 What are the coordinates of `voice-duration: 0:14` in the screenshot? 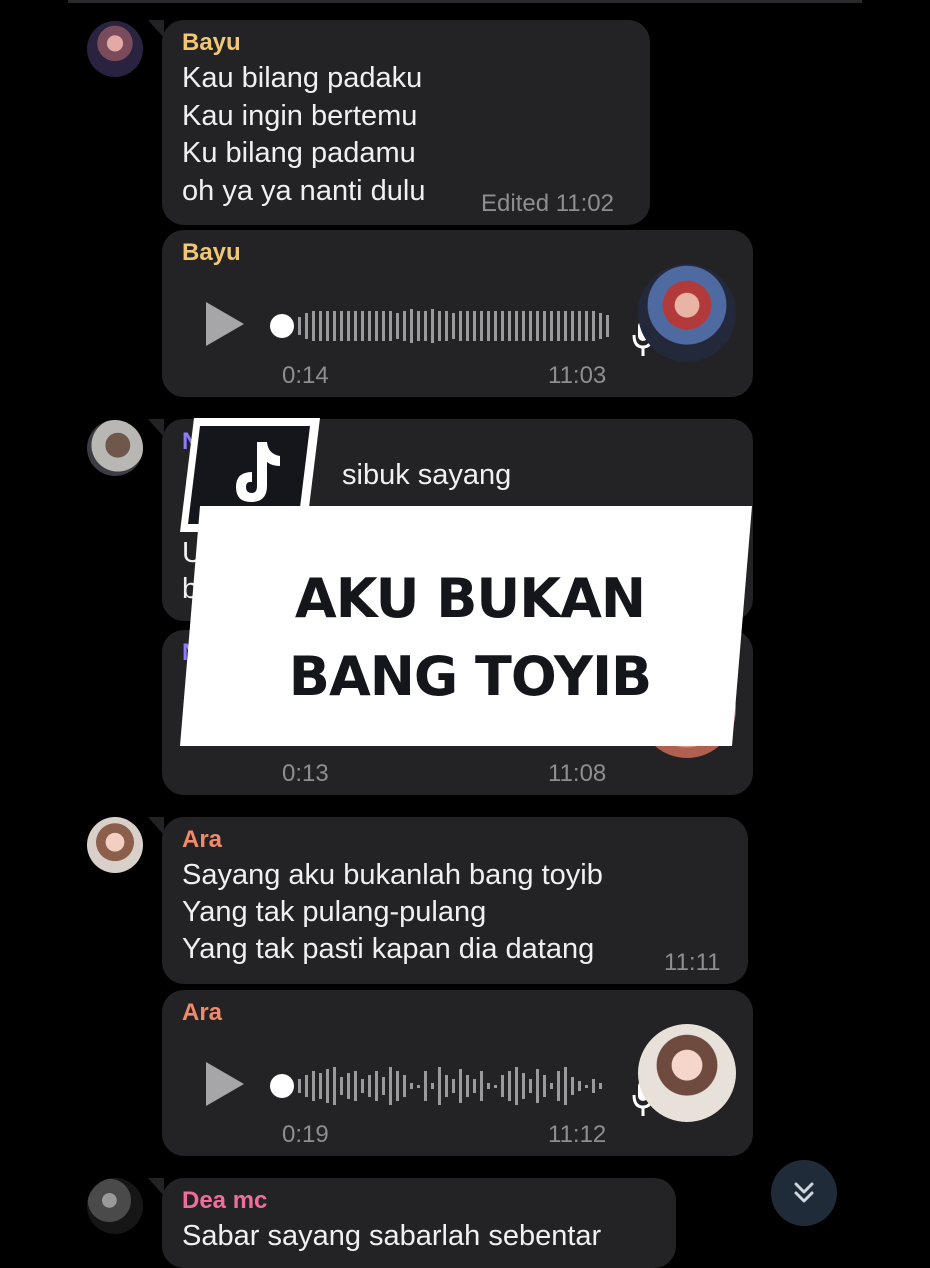 It's located at (305, 375).